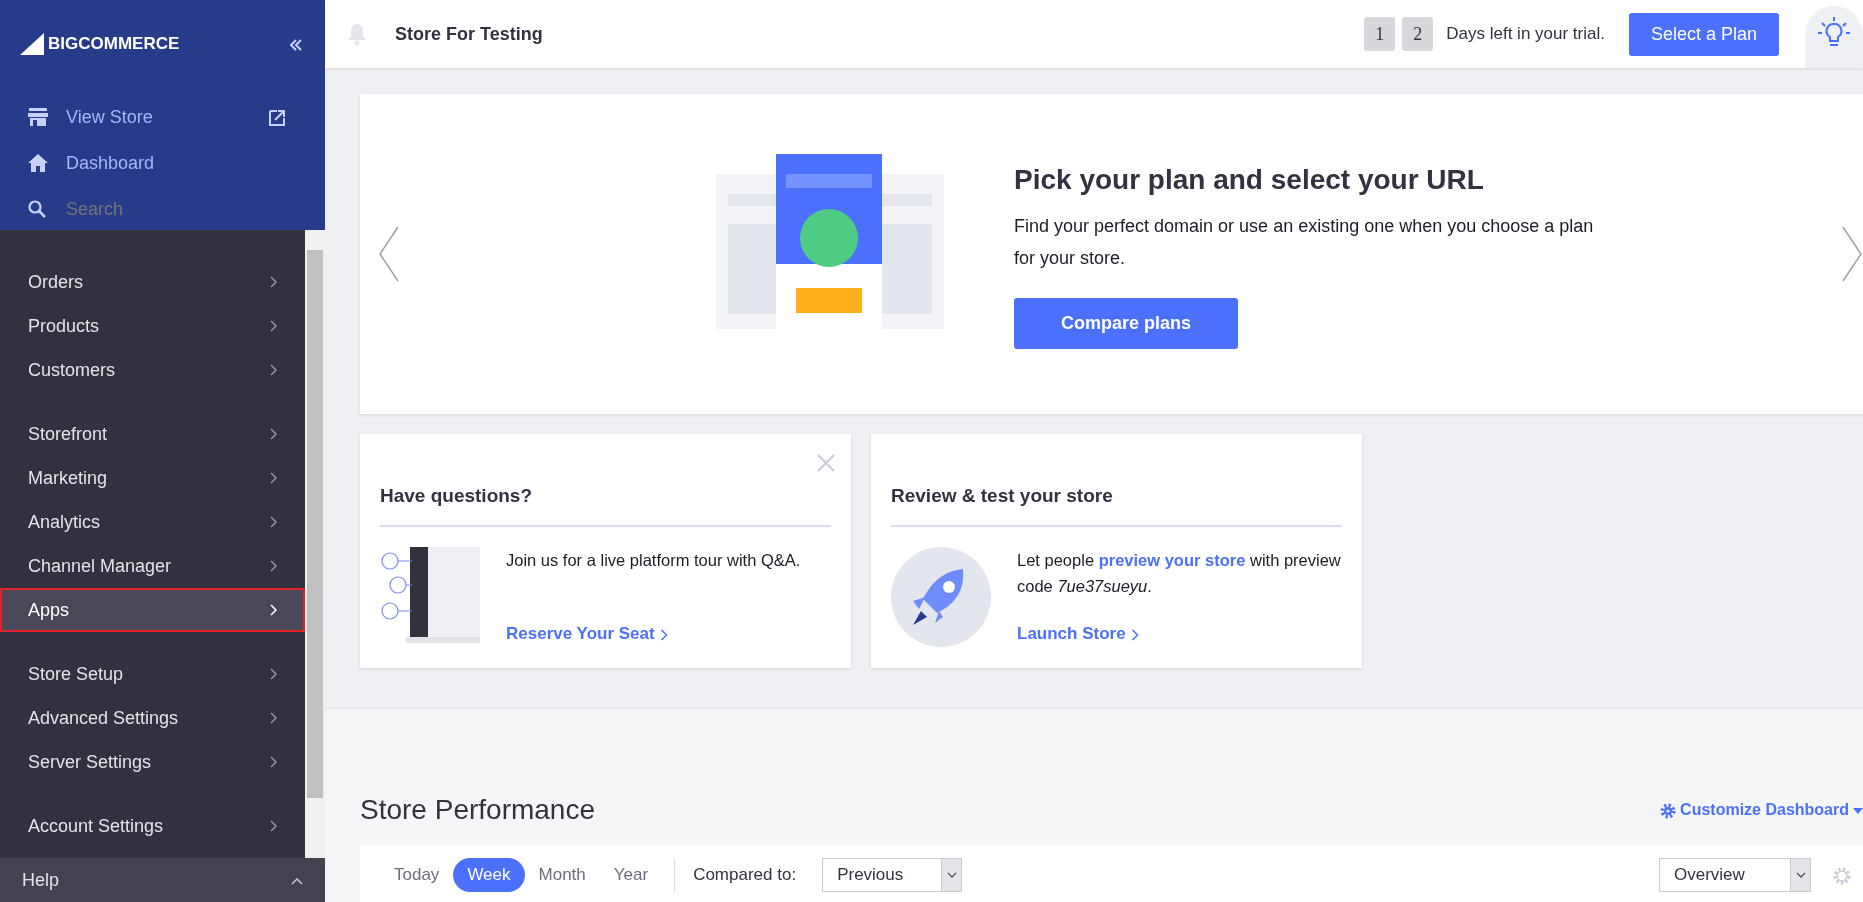  What do you see at coordinates (110, 163) in the screenshot?
I see `sidebar-link: Dashboard` at bounding box center [110, 163].